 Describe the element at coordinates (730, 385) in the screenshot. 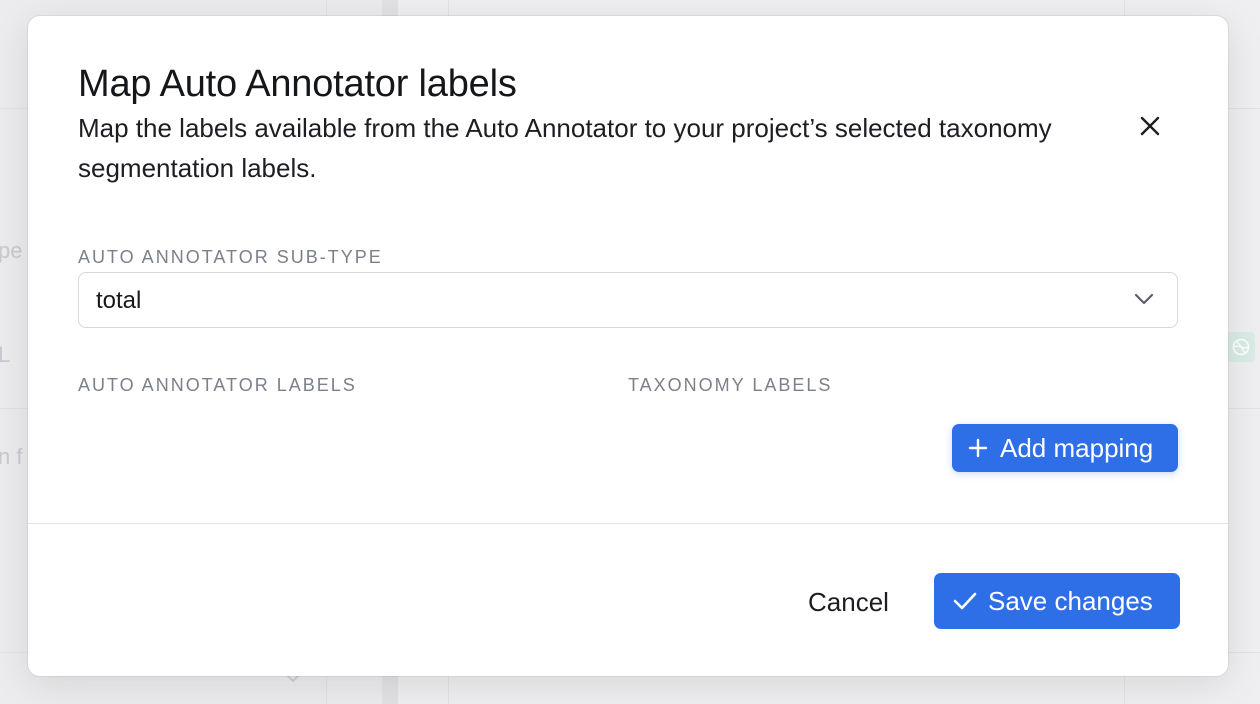

I see `taxonomy-labels-header: TAXONOMY LABELS` at that location.